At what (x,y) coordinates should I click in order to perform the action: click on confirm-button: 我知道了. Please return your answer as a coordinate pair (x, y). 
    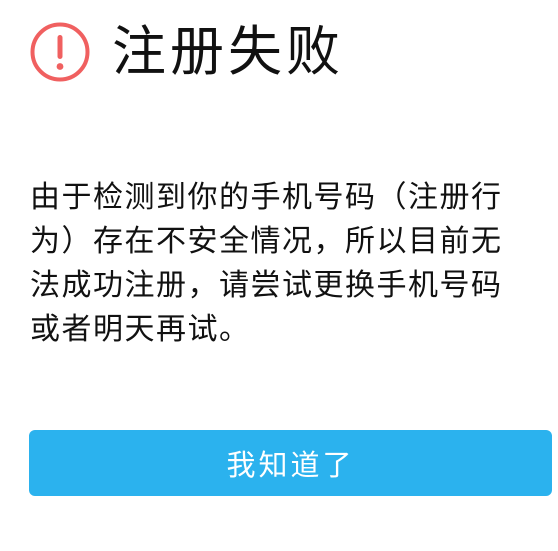
    Looking at the image, I should click on (290, 463).